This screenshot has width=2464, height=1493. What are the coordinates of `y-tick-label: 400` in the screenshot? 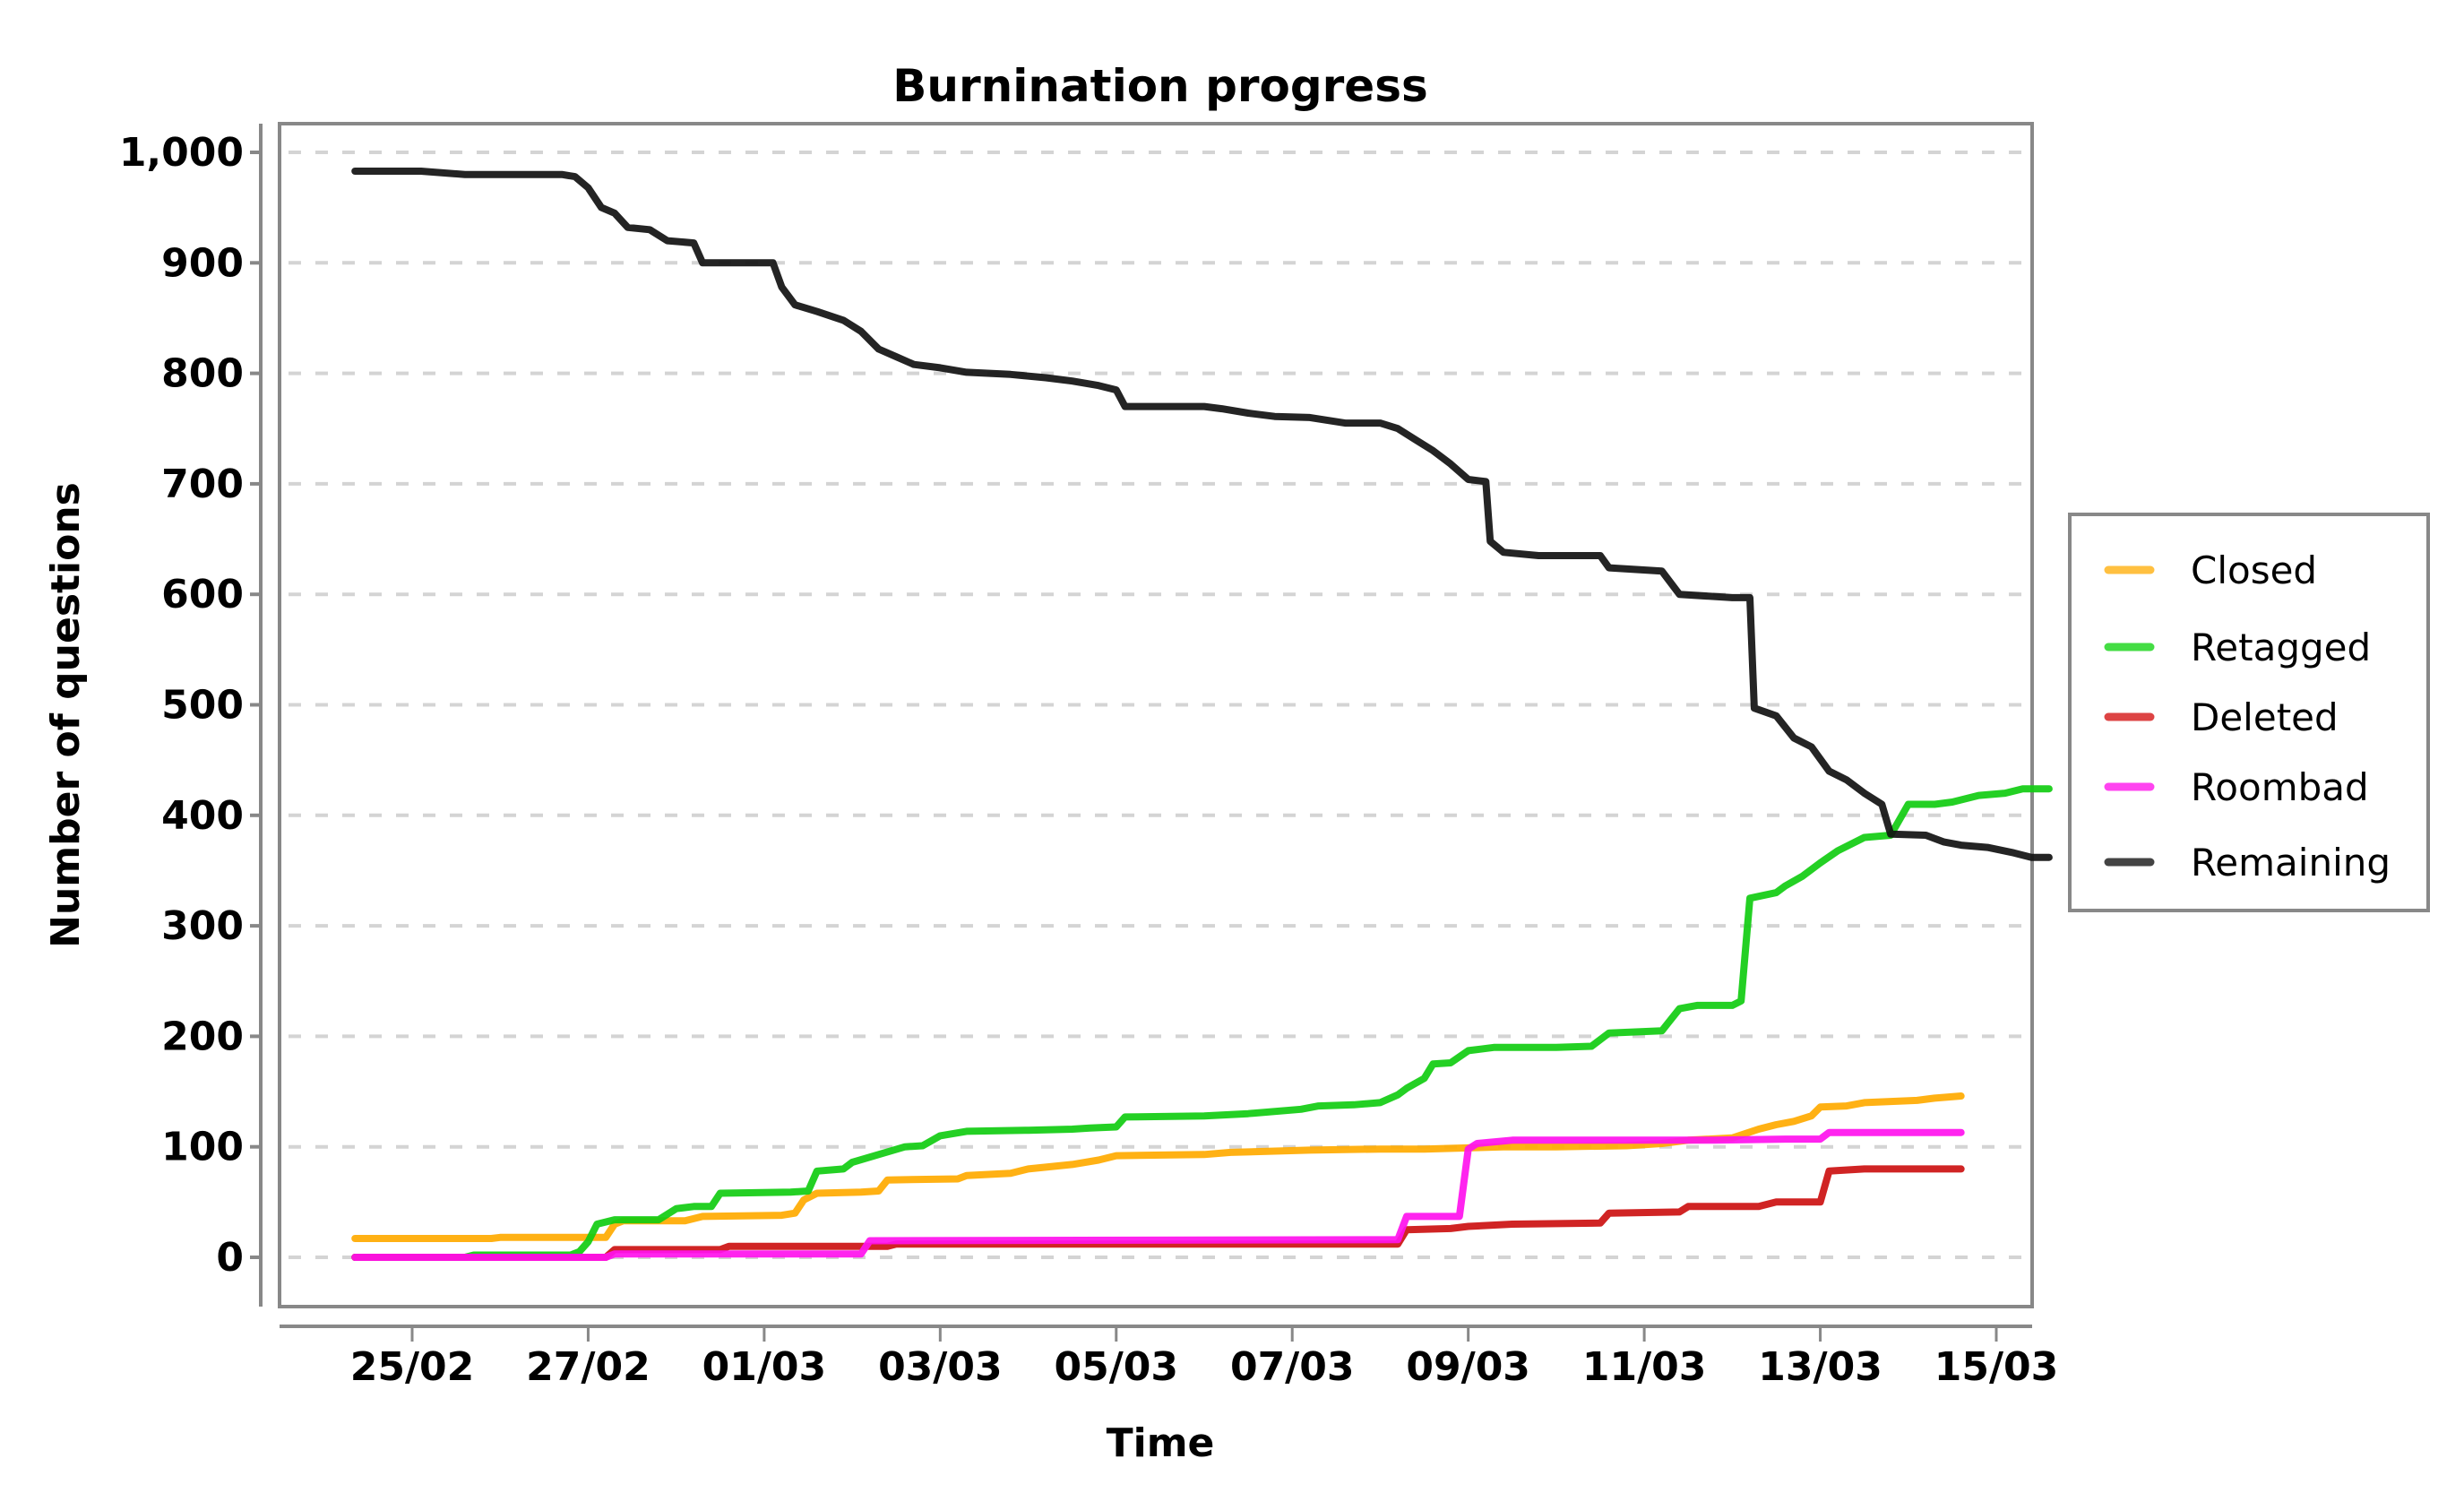 It's located at (203, 816).